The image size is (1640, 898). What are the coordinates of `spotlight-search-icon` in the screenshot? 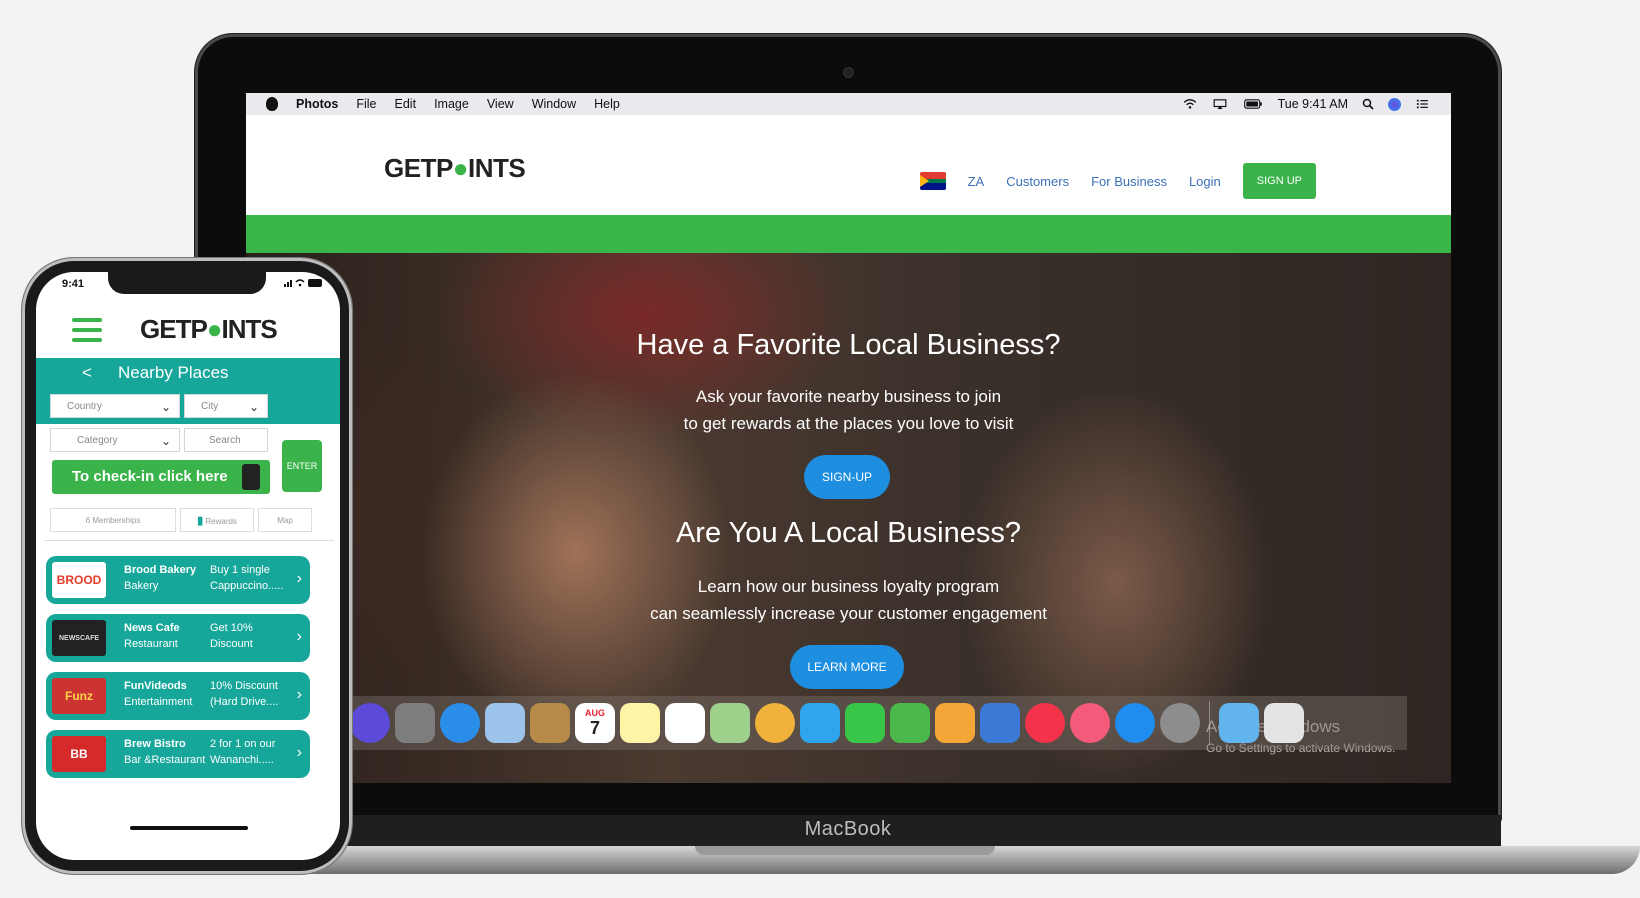 It's located at (1368, 104).